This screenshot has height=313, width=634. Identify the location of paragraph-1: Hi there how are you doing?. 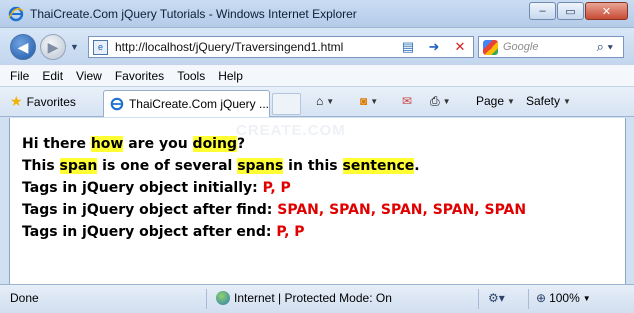
(133, 144).